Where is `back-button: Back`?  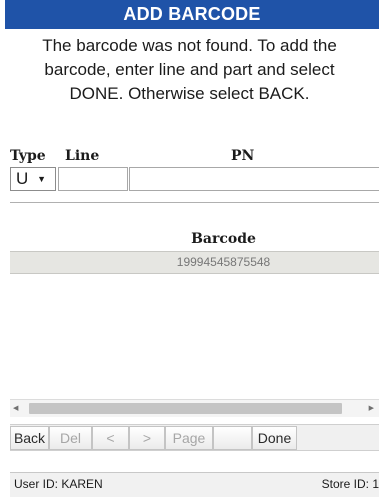
back-button: Back is located at coordinates (29, 438).